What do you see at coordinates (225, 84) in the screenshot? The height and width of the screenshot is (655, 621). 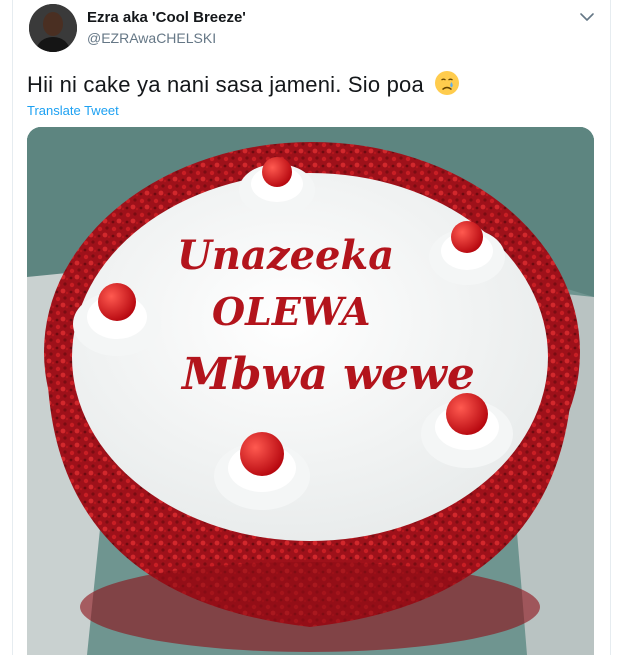 I see `tweet-text-content: Hii ni cake ya nani sasa jameni. Sio poa` at bounding box center [225, 84].